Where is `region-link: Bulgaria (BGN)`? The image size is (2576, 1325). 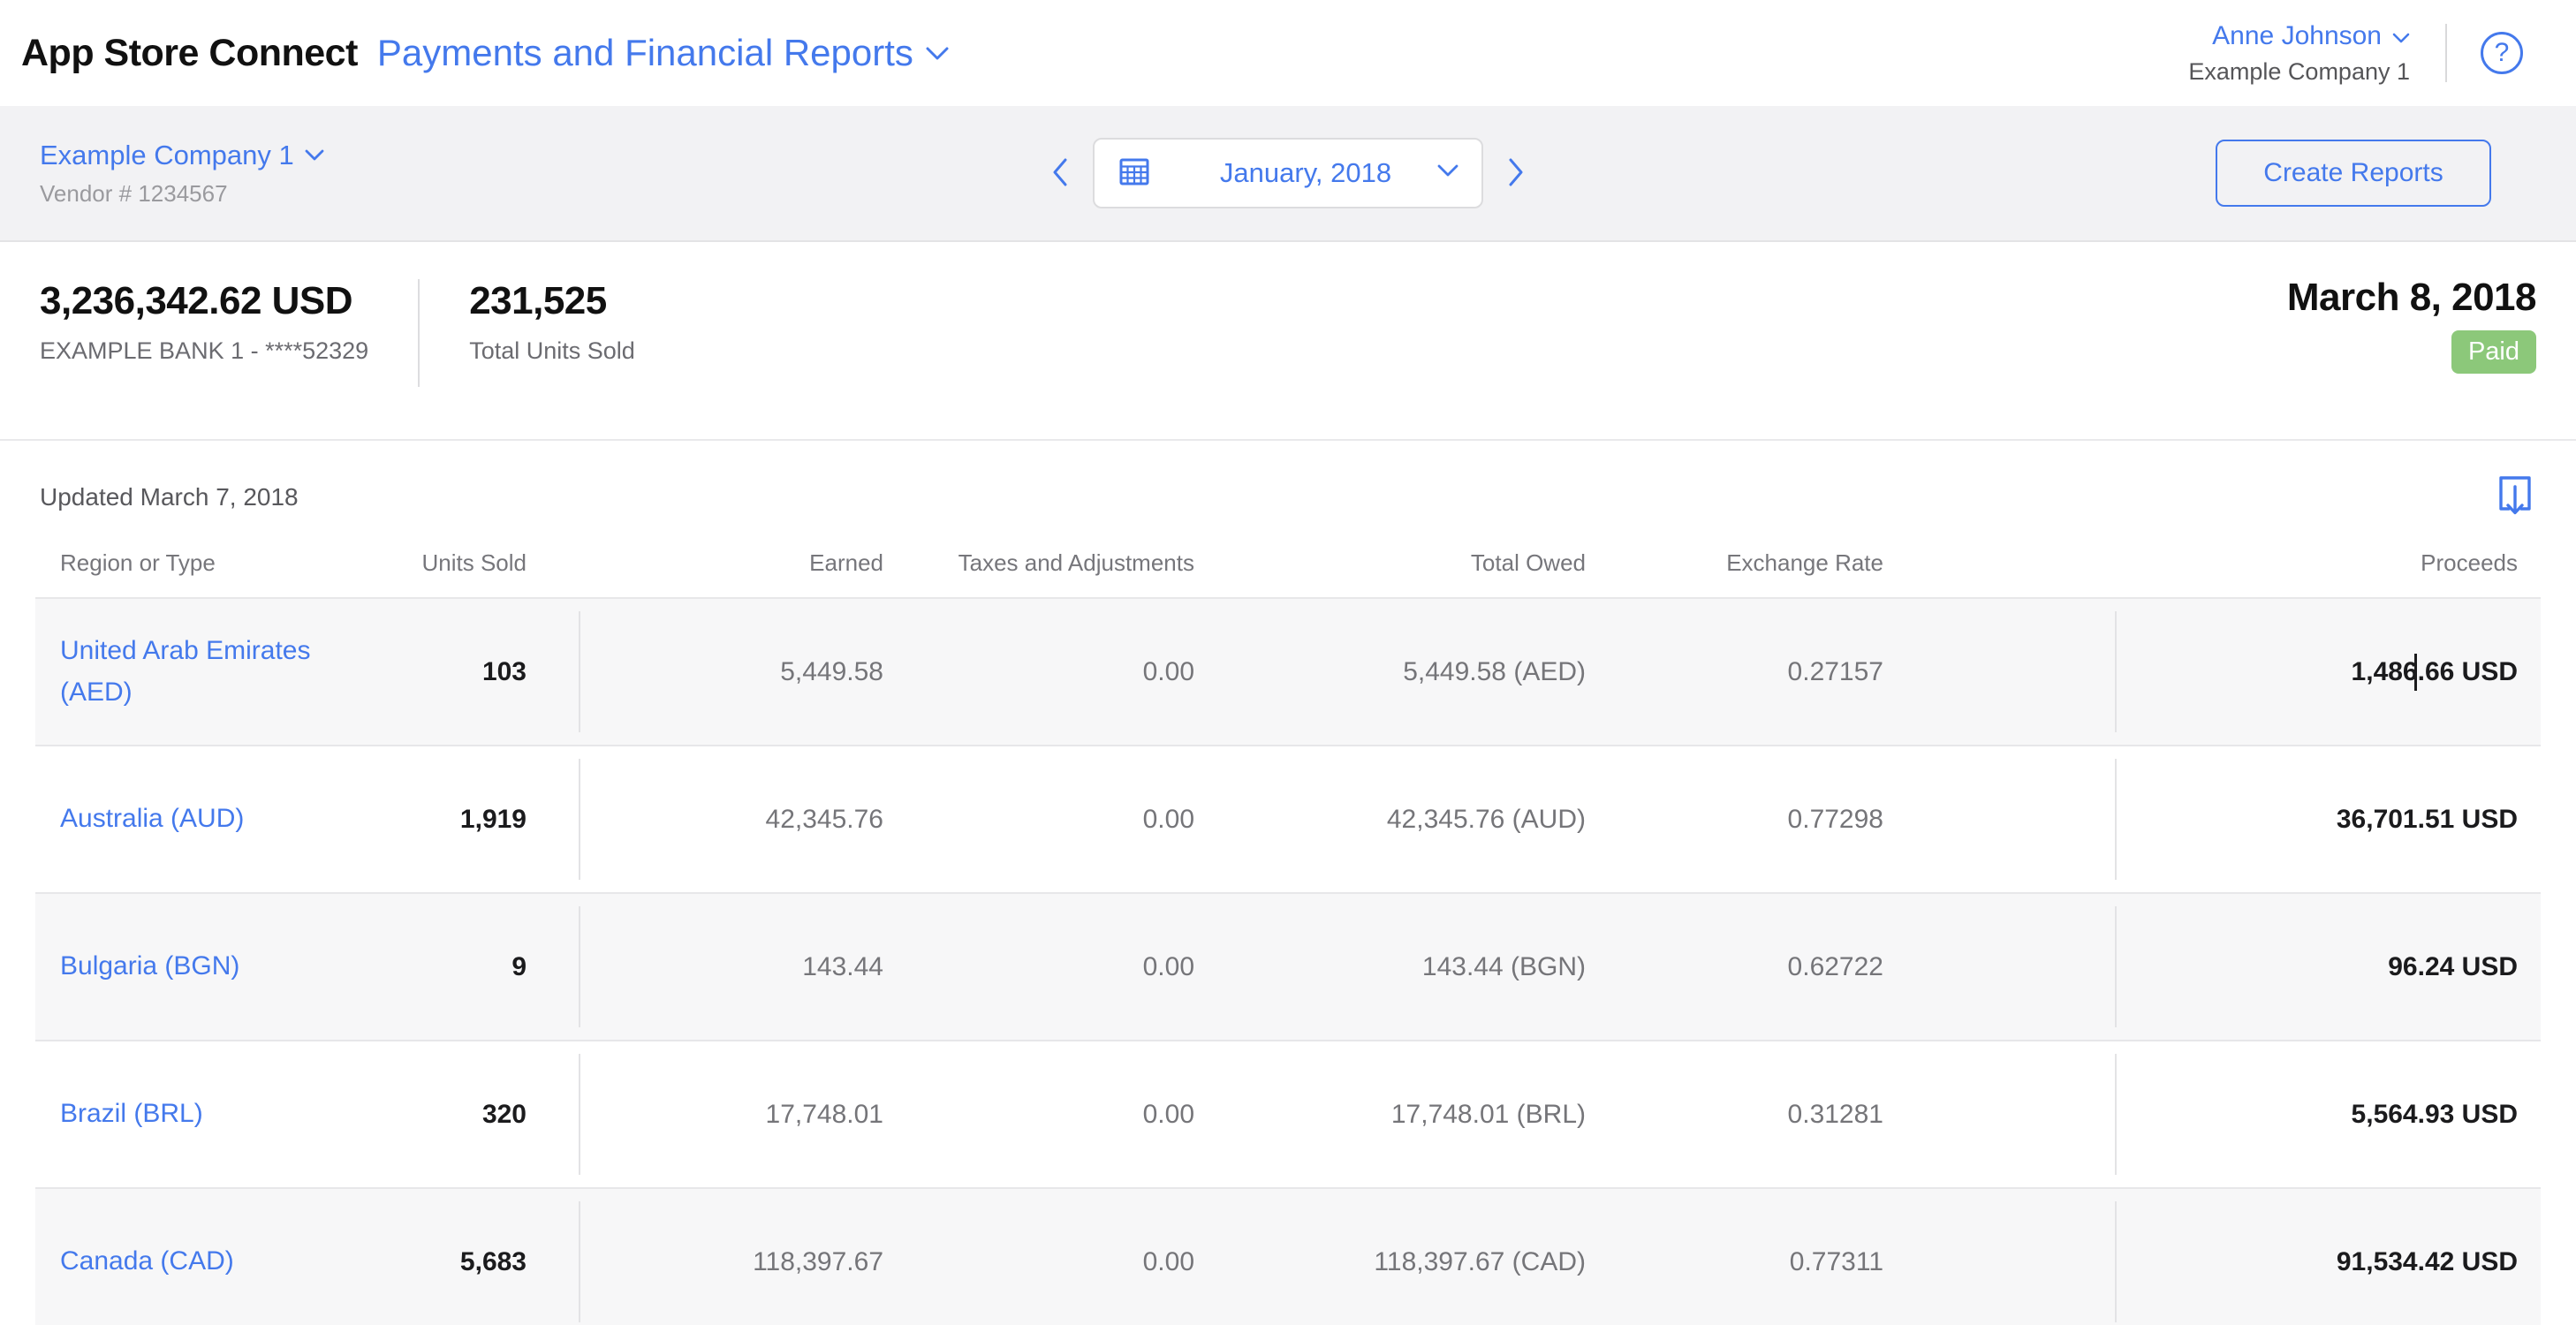 region-link: Bulgaria (BGN) is located at coordinates (149, 967).